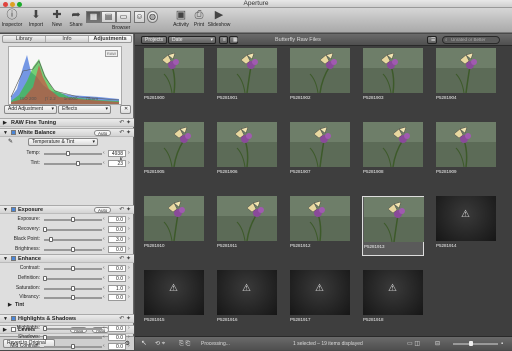  Describe the element at coordinates (117, 156) in the screenshot. I see `temp-value-field: 4938 K` at that location.